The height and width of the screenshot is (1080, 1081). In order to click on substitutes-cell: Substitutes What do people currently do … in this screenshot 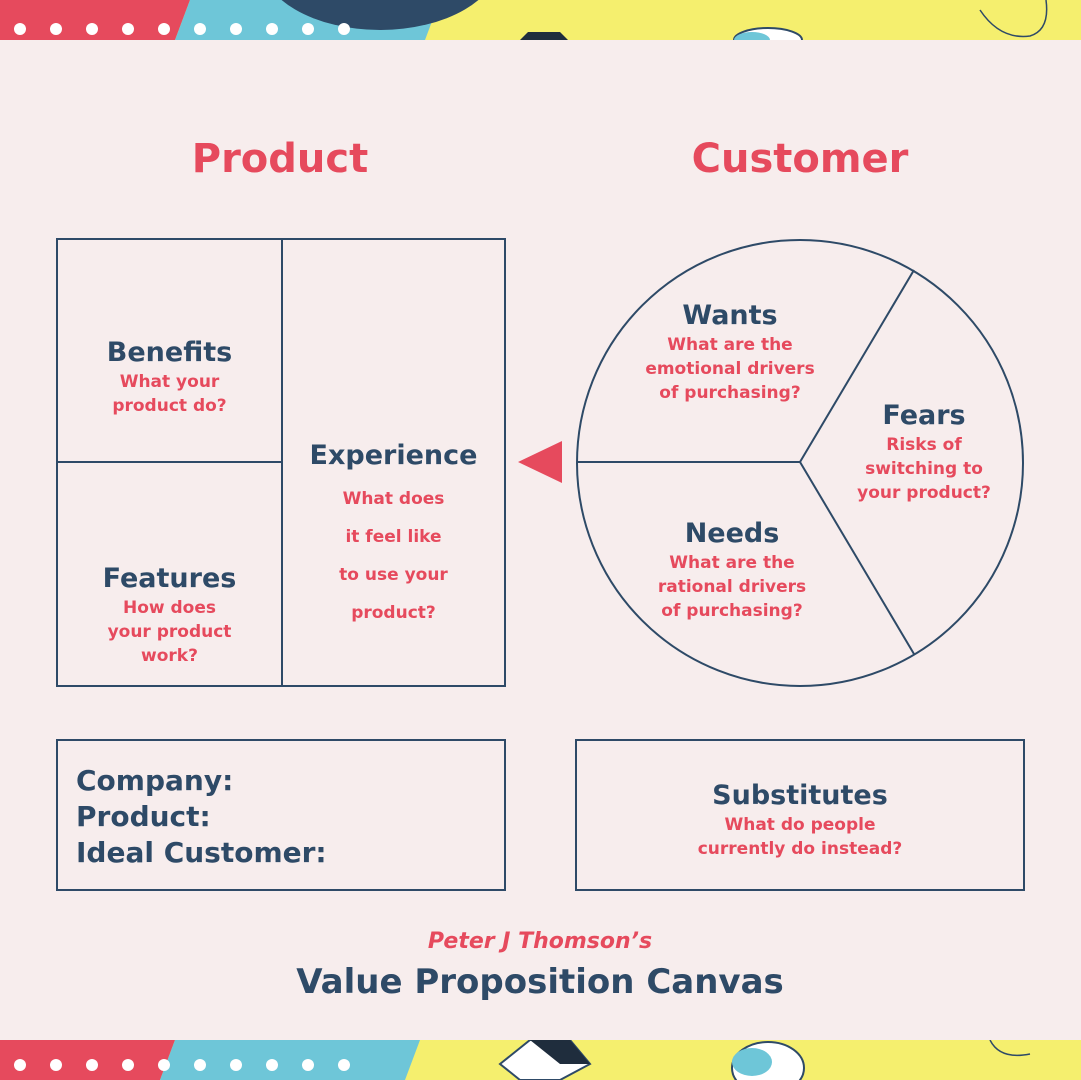, I will do `click(800, 820)`.